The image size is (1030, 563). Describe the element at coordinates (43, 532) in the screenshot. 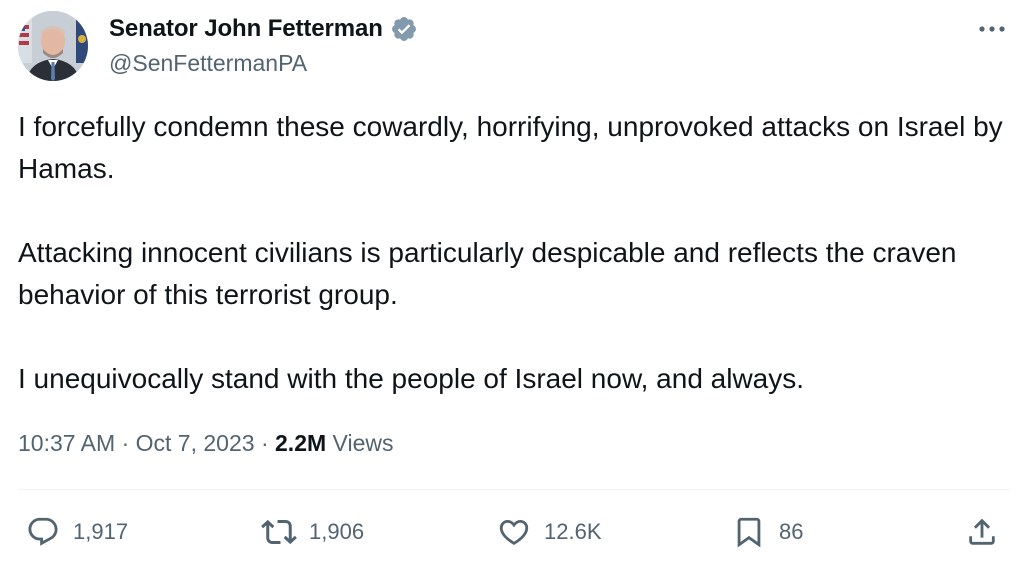

I see `reply-icon` at that location.